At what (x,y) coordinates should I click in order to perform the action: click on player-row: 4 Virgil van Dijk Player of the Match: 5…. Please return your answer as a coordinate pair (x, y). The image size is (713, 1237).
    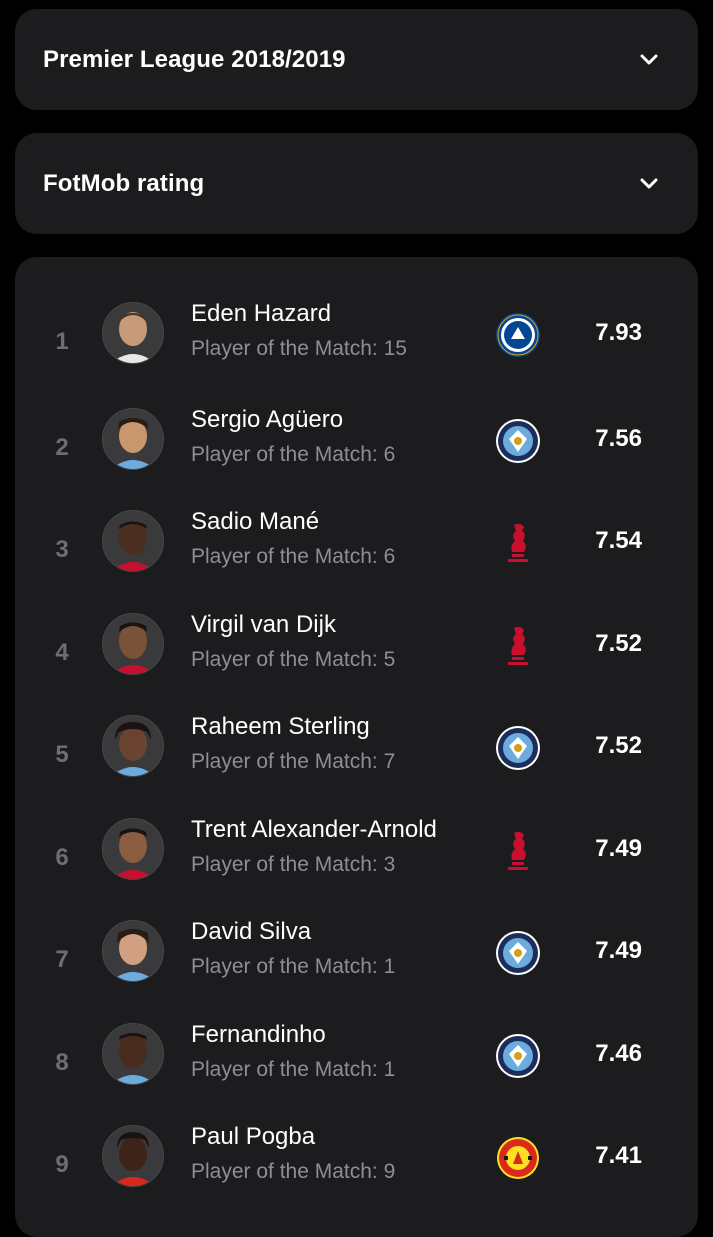
    Looking at the image, I should click on (356, 656).